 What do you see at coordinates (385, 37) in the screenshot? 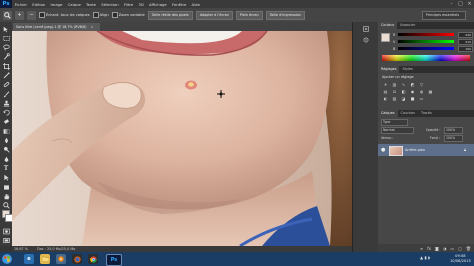
I see `color-panel-foreground-swatch` at bounding box center [385, 37].